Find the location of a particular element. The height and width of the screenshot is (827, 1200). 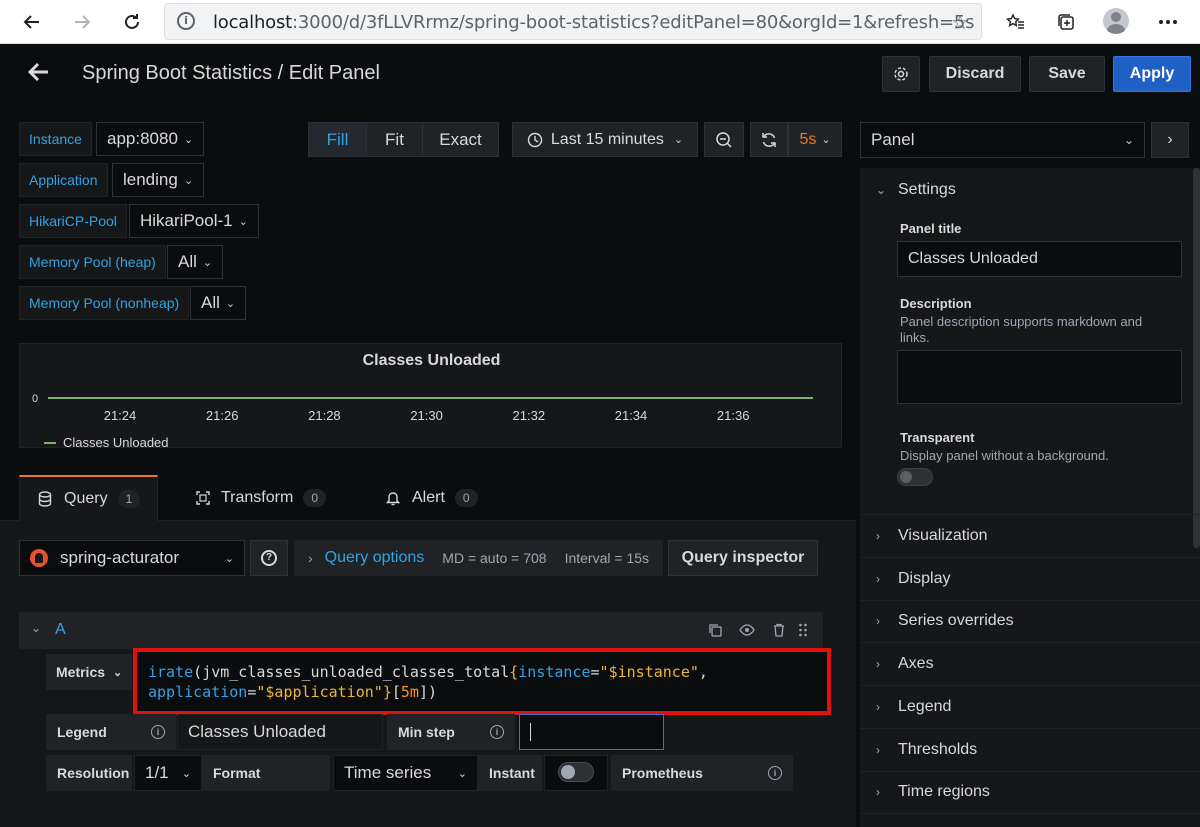

clock-icon is located at coordinates (535, 139).